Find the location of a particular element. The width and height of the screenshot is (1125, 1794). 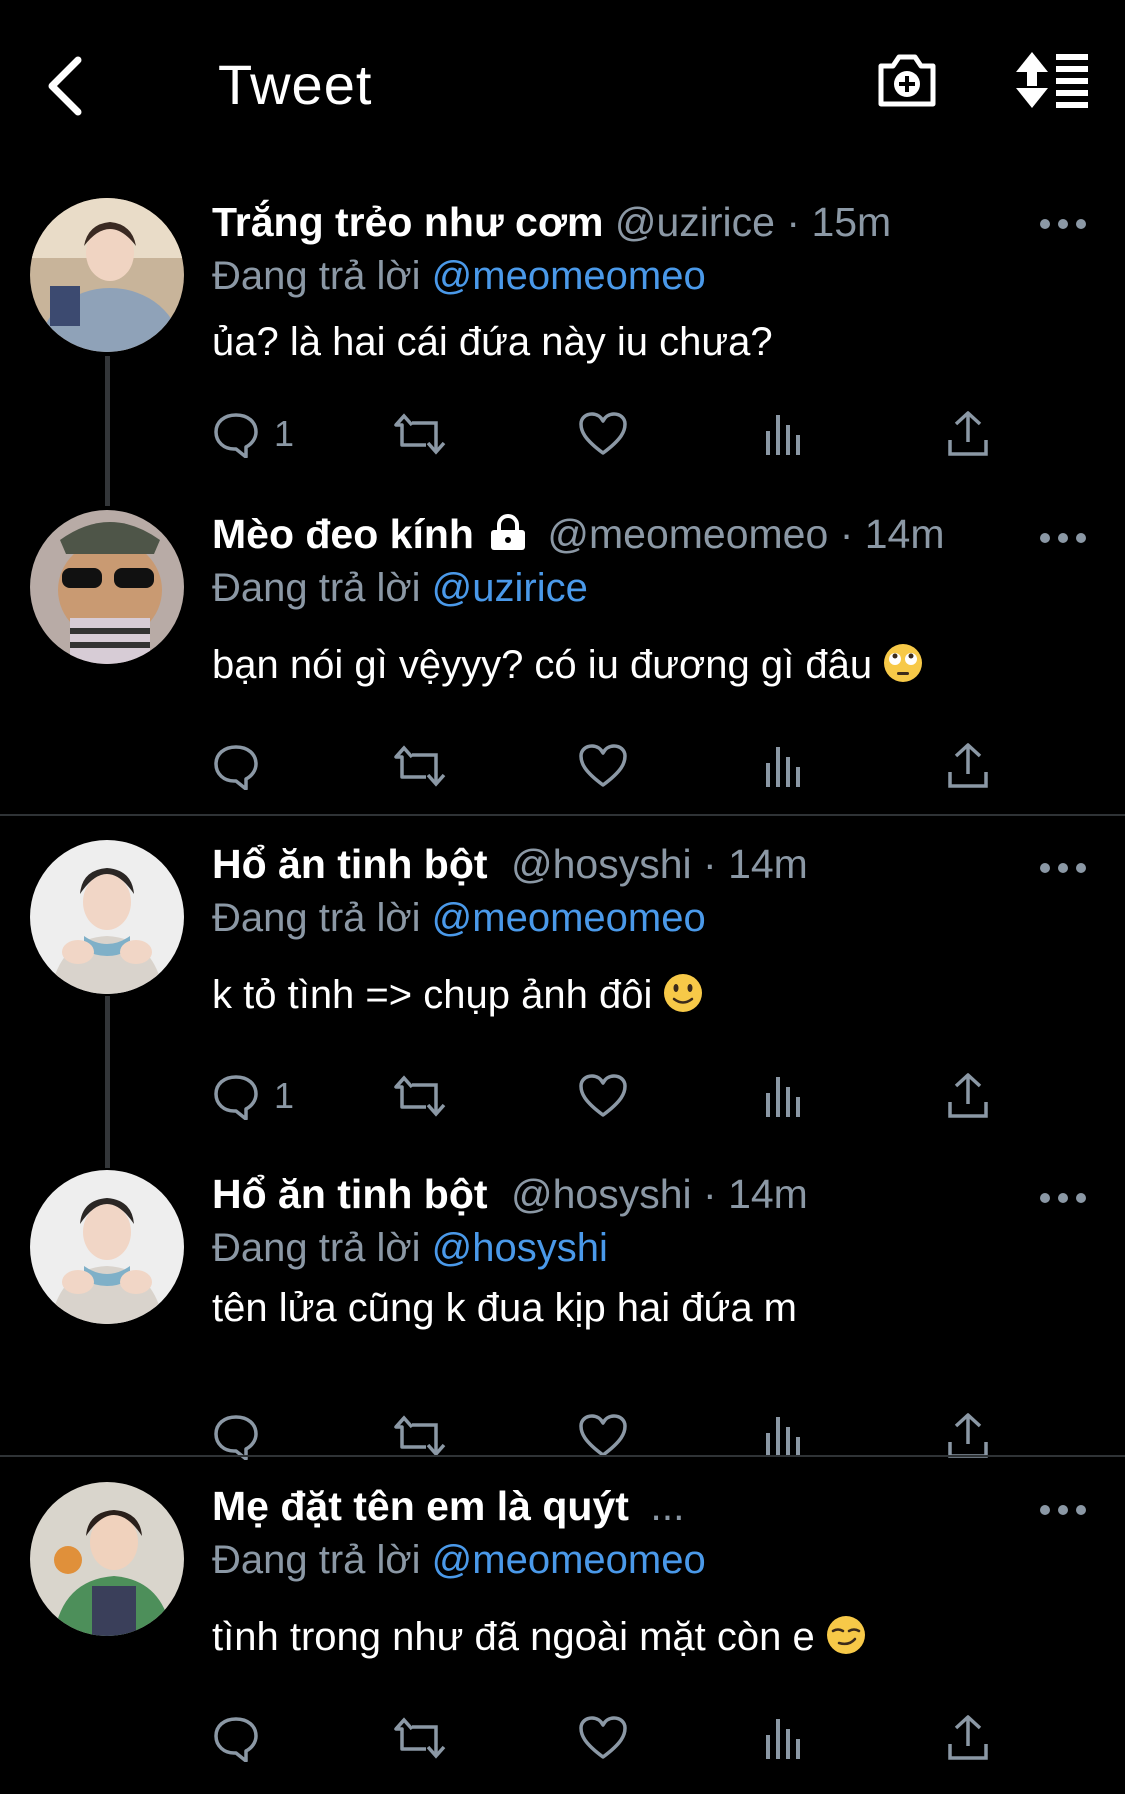

timestamp: 15m is located at coordinates (851, 222).